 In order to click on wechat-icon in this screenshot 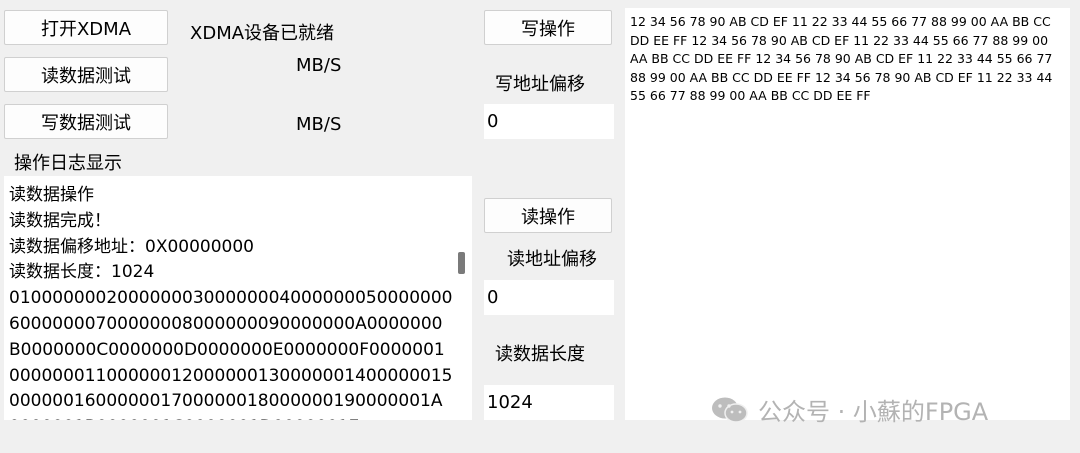, I will do `click(730, 410)`.